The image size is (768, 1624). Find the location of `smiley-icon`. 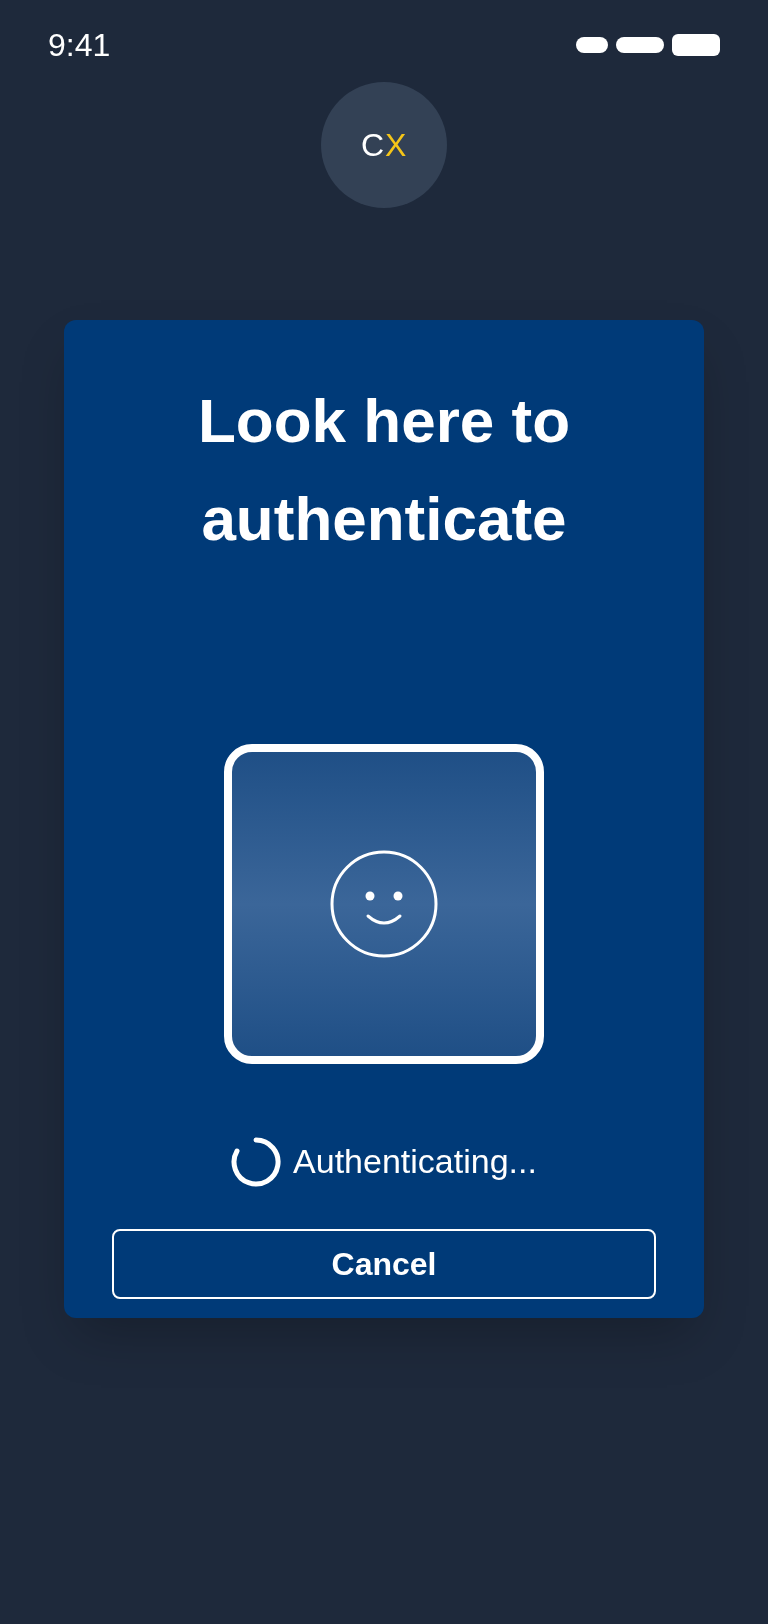

smiley-icon is located at coordinates (384, 904).